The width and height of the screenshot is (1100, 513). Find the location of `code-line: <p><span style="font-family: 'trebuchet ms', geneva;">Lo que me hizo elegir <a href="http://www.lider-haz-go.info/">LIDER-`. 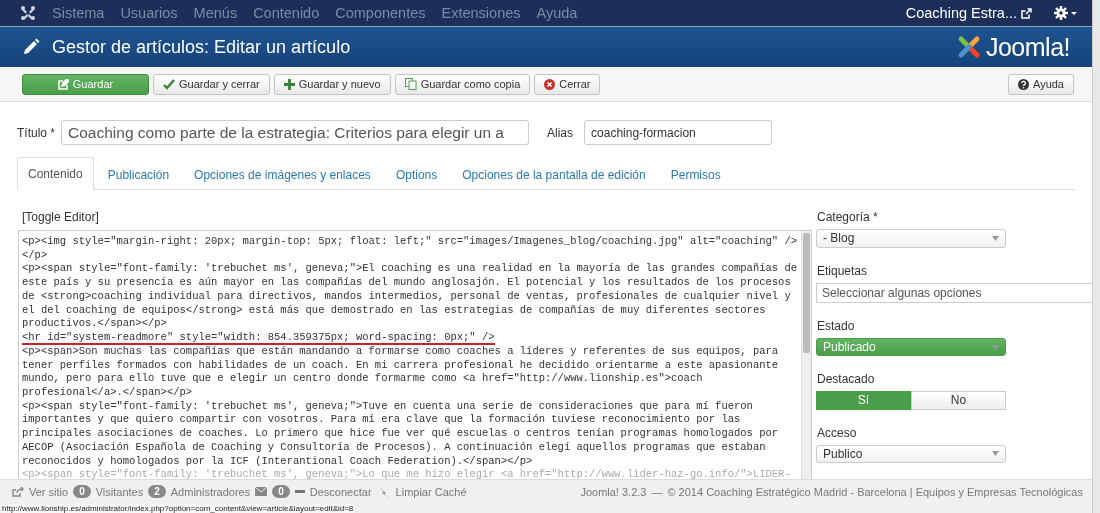

code-line: <p><span style="font-family: 'trebuchet ms', geneva;">Lo que me hizo elegir <a href="http://www.lider-haz-go.info/">LIDER- is located at coordinates (406, 473).